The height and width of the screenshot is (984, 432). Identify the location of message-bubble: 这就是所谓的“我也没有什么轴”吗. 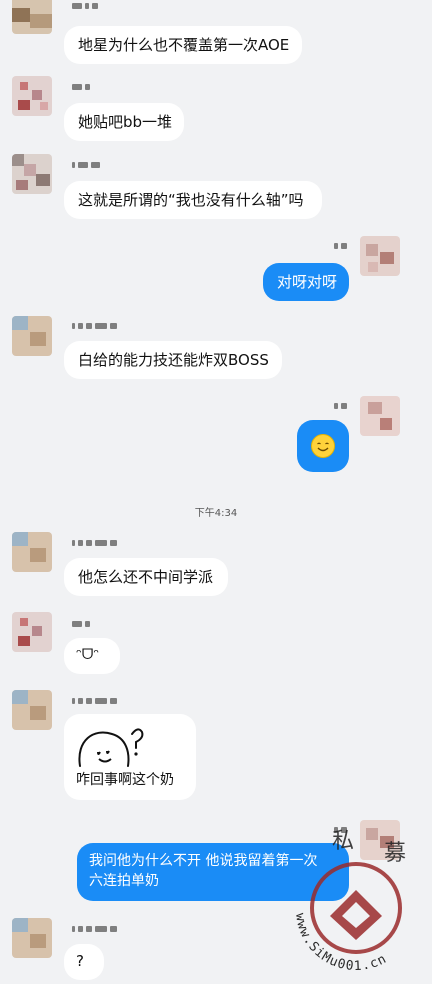
(193, 200).